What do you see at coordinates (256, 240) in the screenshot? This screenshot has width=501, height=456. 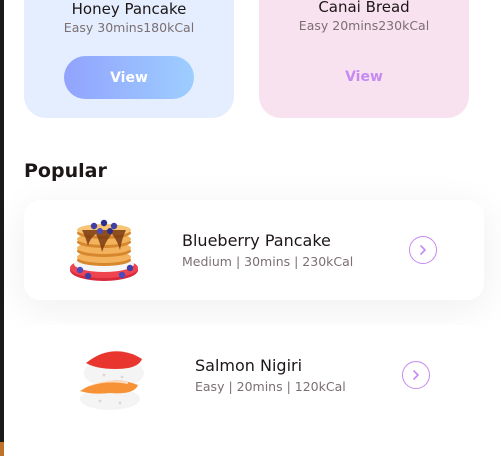 I see `popular-item-name: Blueberry Pancake` at bounding box center [256, 240].